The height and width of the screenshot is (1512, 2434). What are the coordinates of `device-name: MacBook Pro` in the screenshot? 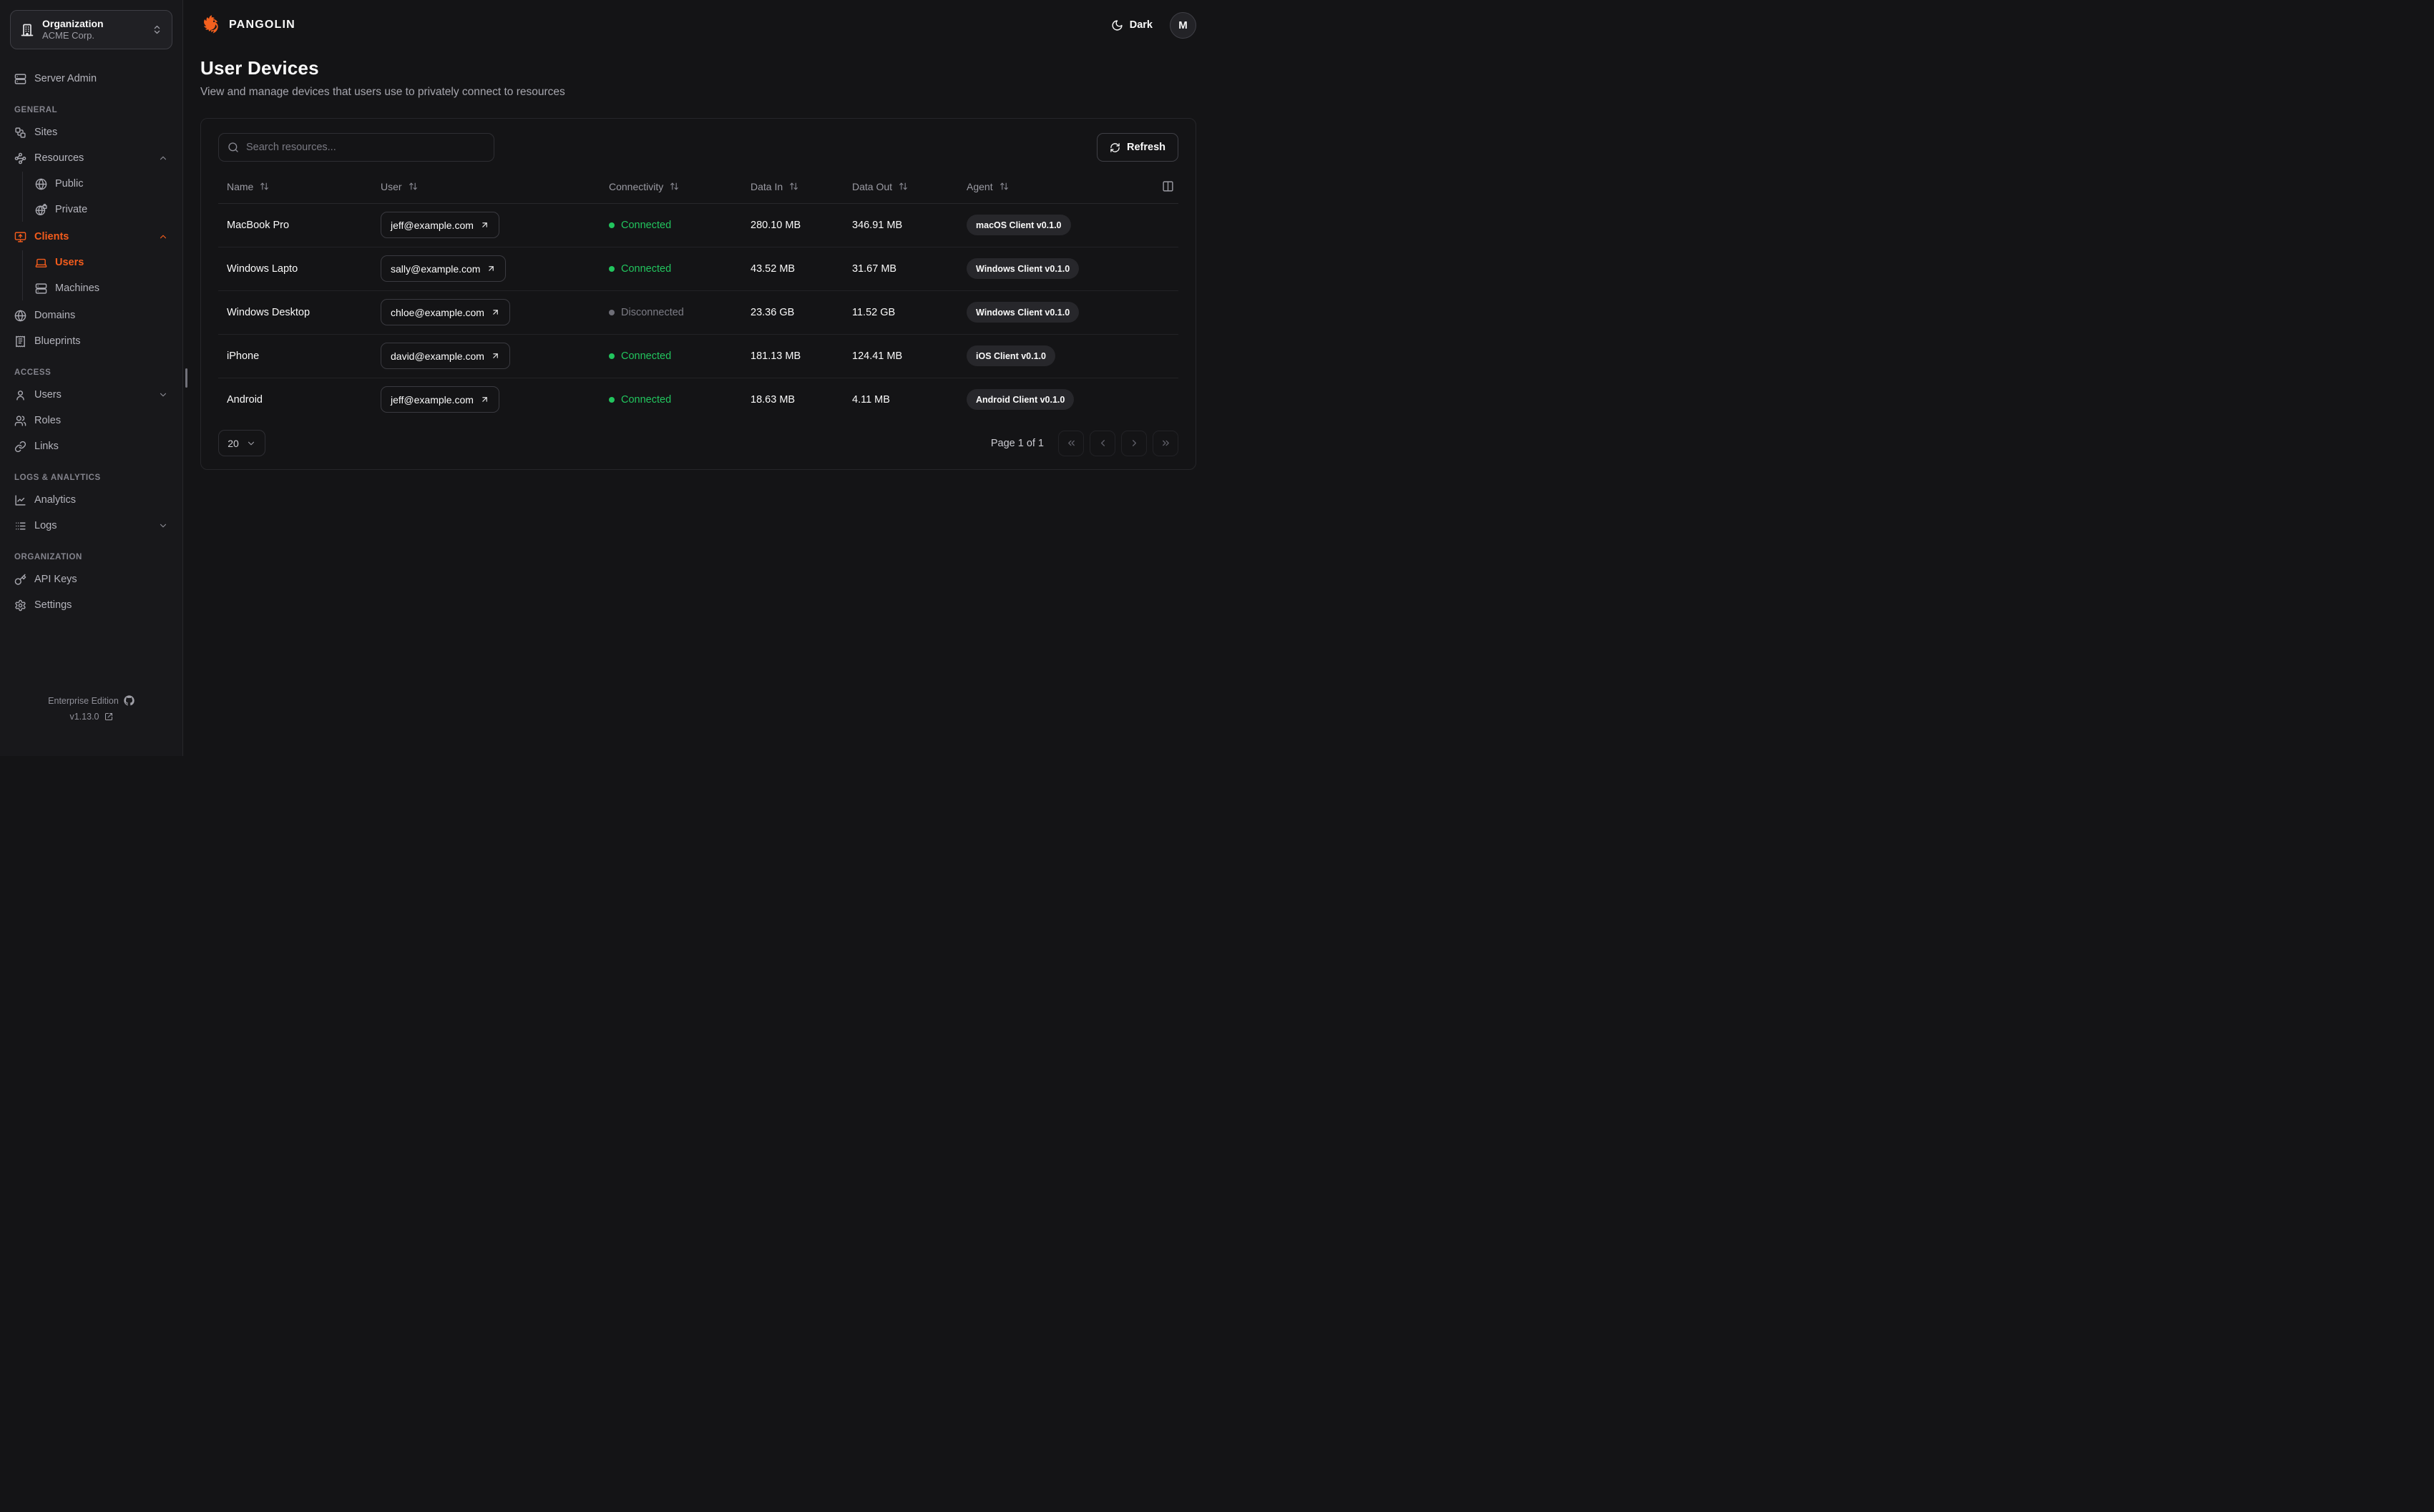 It's located at (258, 225).